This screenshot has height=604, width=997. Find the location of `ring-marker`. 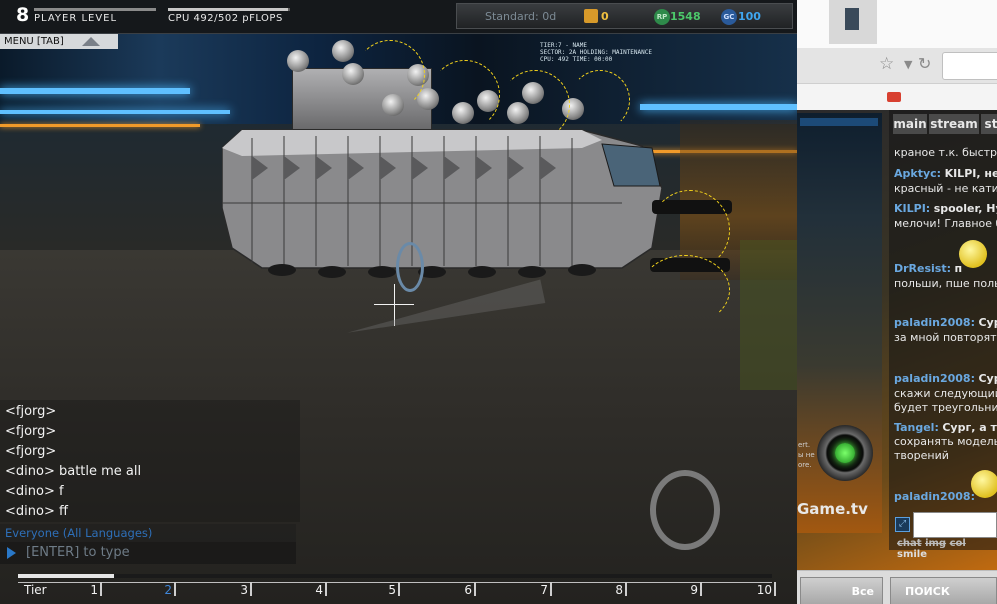

ring-marker is located at coordinates (685, 510).